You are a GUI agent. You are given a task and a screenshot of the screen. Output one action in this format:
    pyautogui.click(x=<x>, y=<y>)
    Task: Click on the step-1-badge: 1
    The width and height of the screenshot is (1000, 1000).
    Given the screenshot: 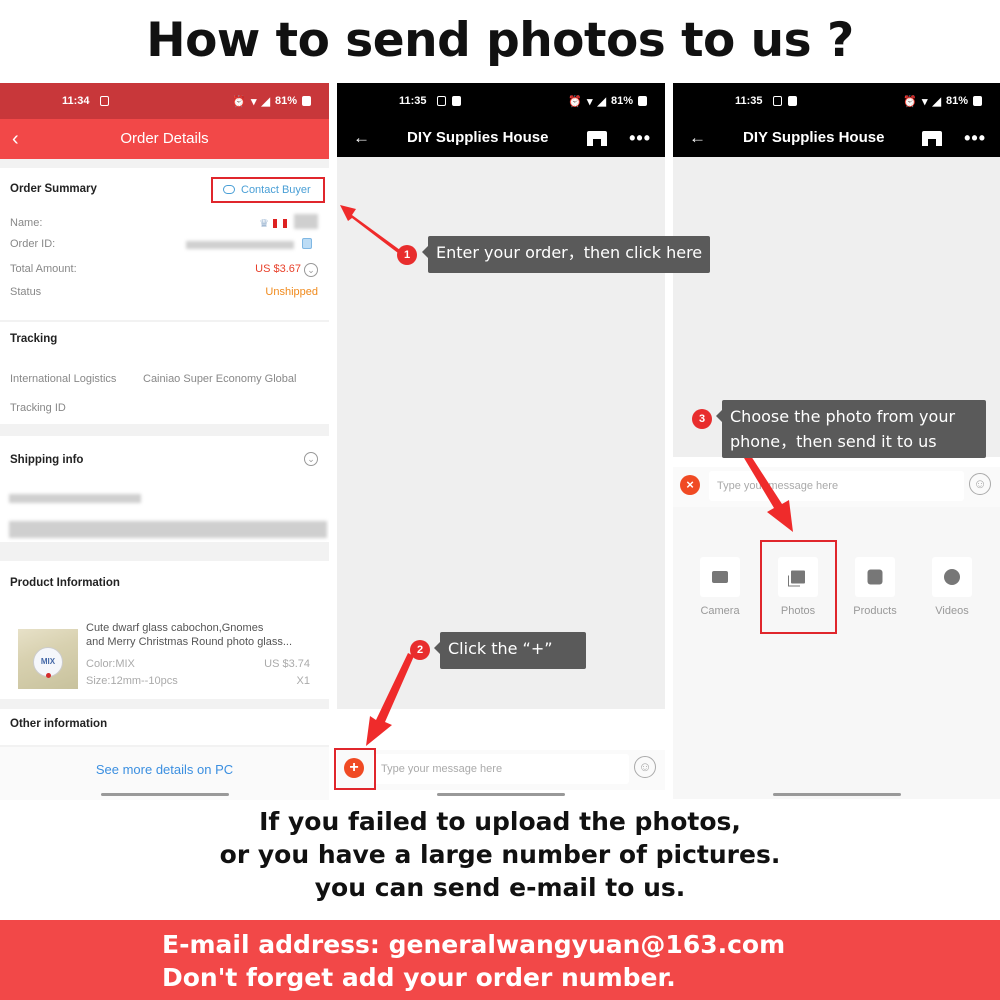 What is the action you would take?
    pyautogui.click(x=407, y=255)
    